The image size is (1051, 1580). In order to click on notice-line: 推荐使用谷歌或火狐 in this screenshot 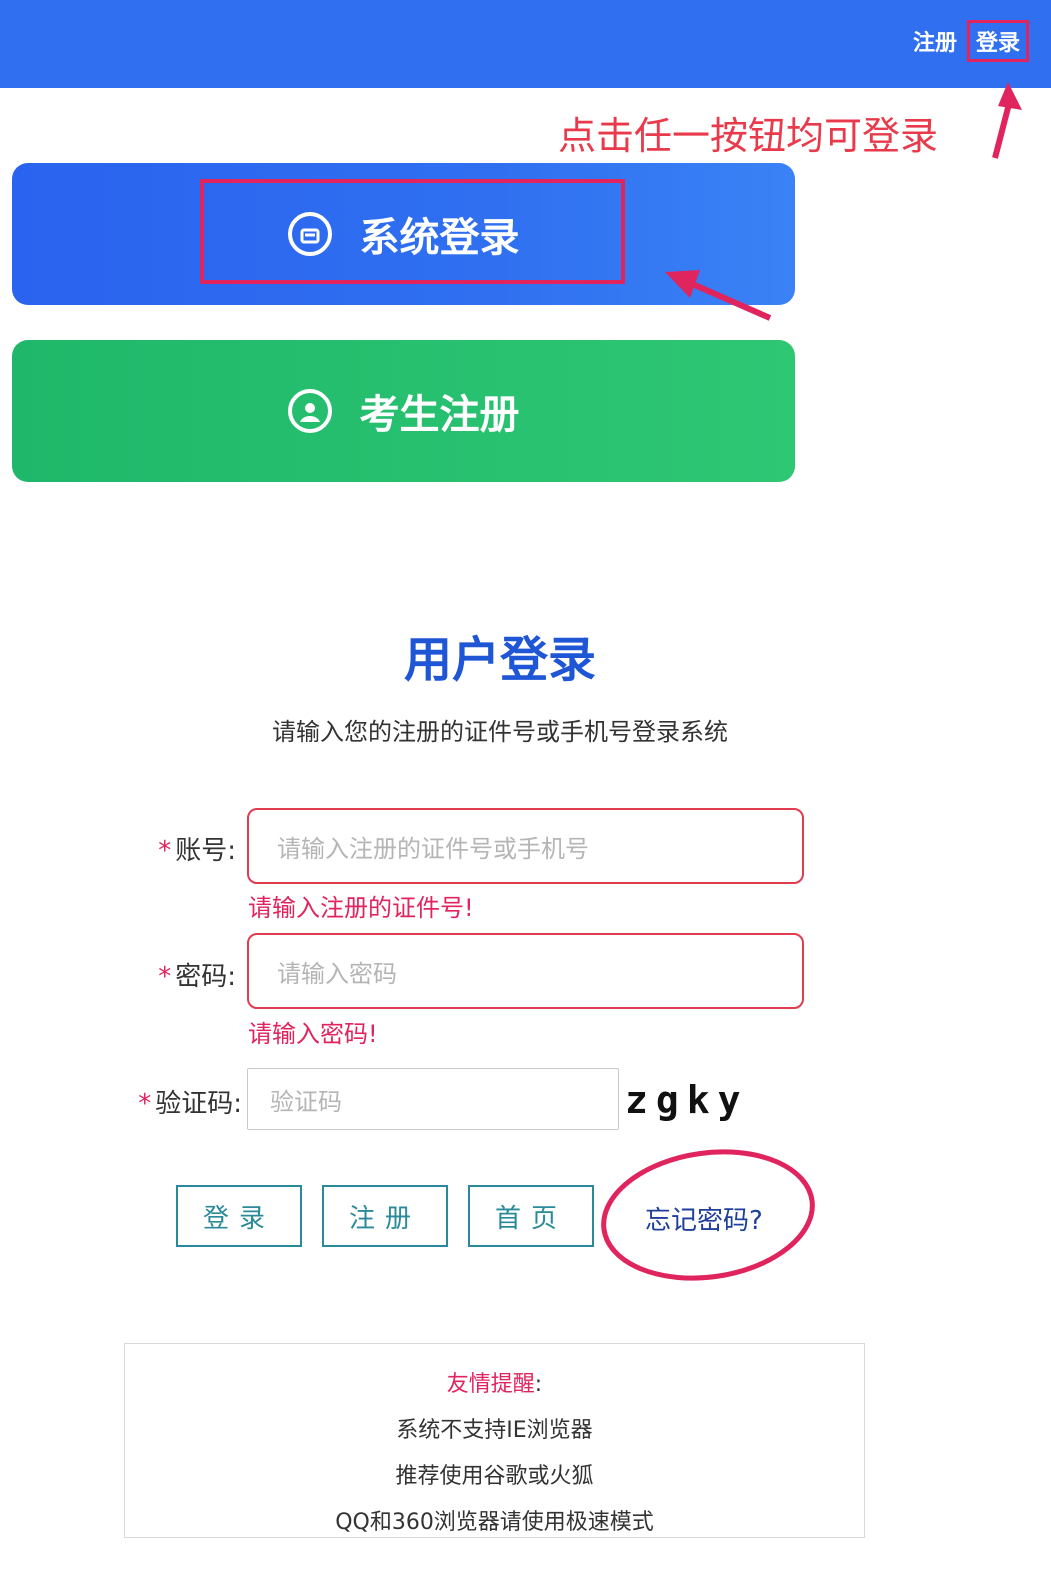, I will do `click(494, 1476)`.